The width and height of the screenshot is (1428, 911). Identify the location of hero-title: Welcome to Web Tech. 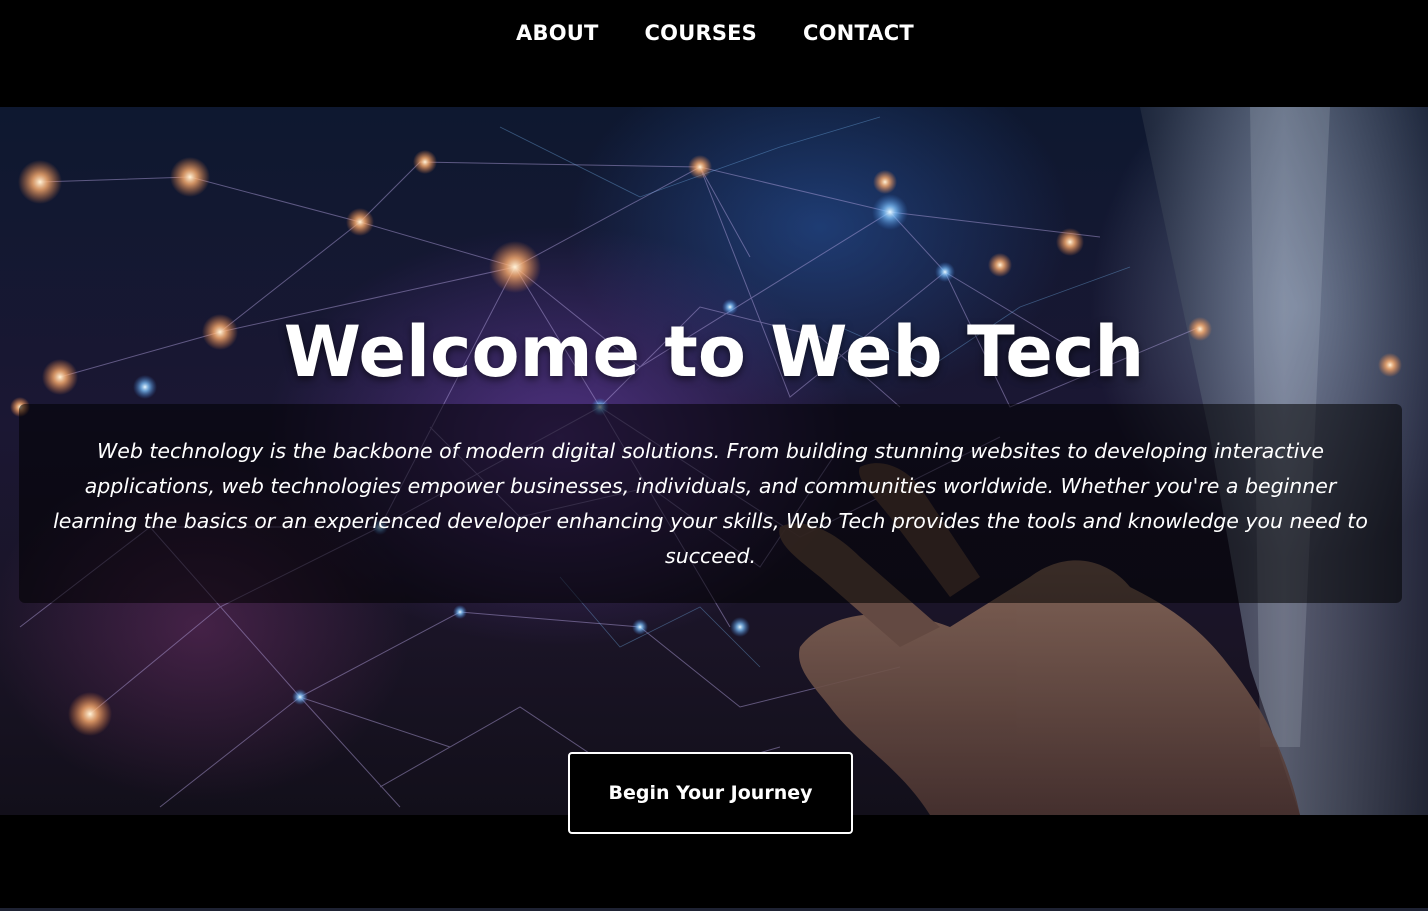
(714, 352).